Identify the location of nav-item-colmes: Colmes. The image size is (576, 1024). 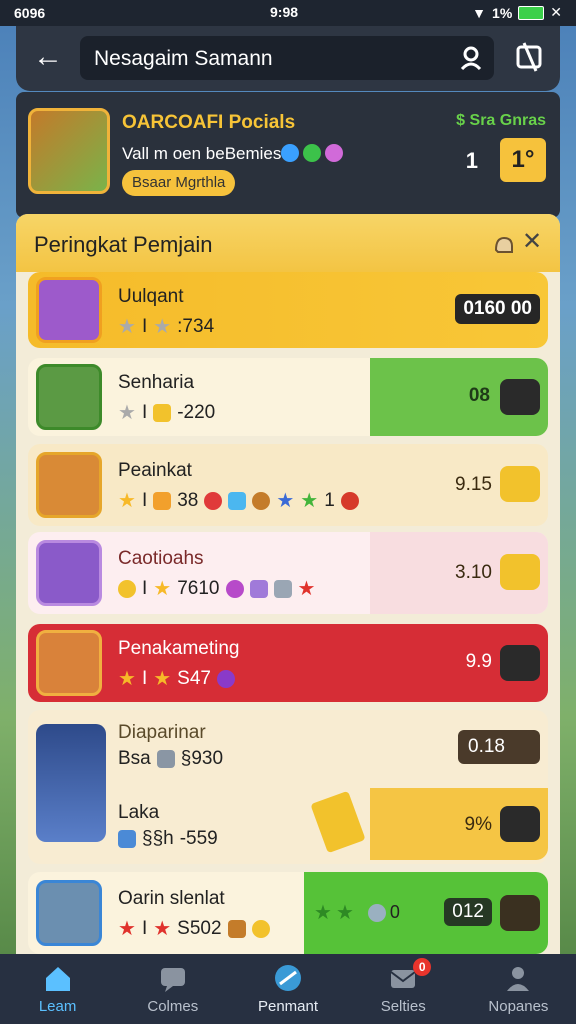
(172, 989).